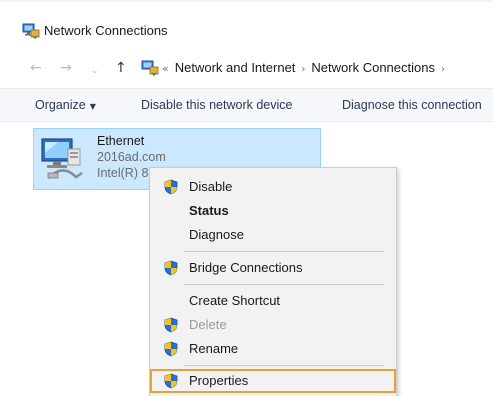  Describe the element at coordinates (209, 210) in the screenshot. I see `menu-item-label: Status` at that location.